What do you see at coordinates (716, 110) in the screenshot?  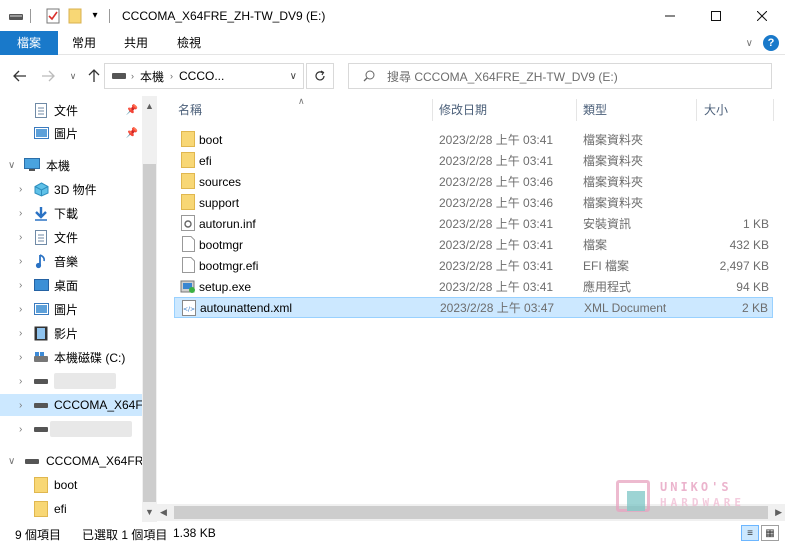 I see `column-header-size: 大小` at bounding box center [716, 110].